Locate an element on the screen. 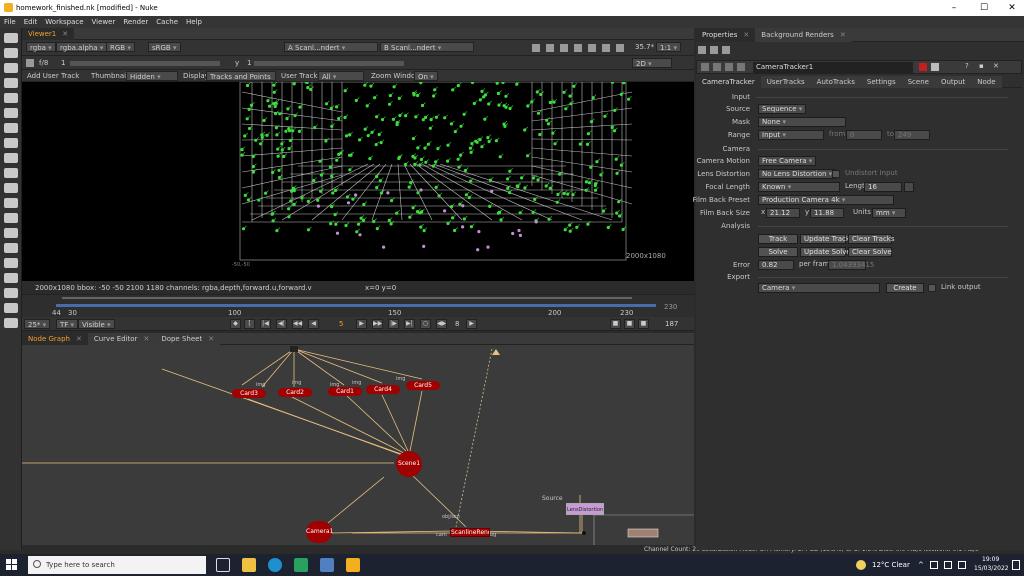 The image size is (1024, 576). transform-tool-icon is located at coordinates (11, 158).